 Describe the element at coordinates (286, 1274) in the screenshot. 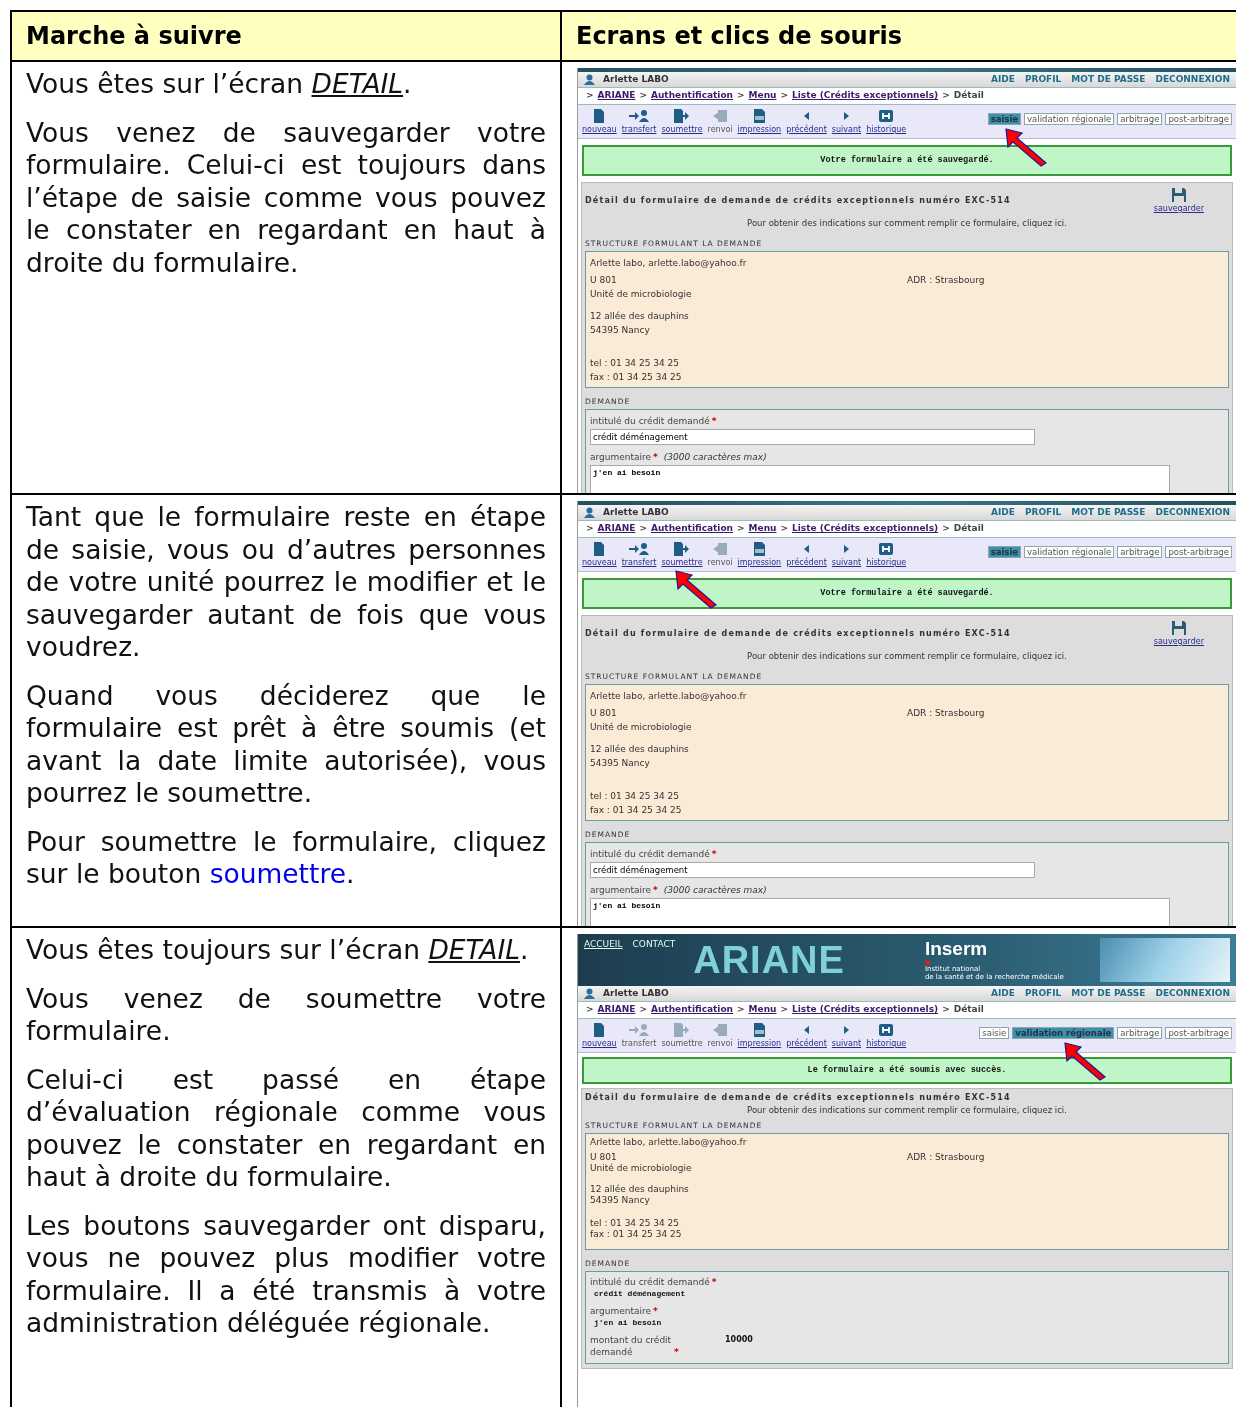

I see `instruction-text: Les boutons sauvegarder ont disparu, vous ne pouvez plus modifier votre formulaire. Il a été transmis à votre administration déléguée régionale.` at that location.